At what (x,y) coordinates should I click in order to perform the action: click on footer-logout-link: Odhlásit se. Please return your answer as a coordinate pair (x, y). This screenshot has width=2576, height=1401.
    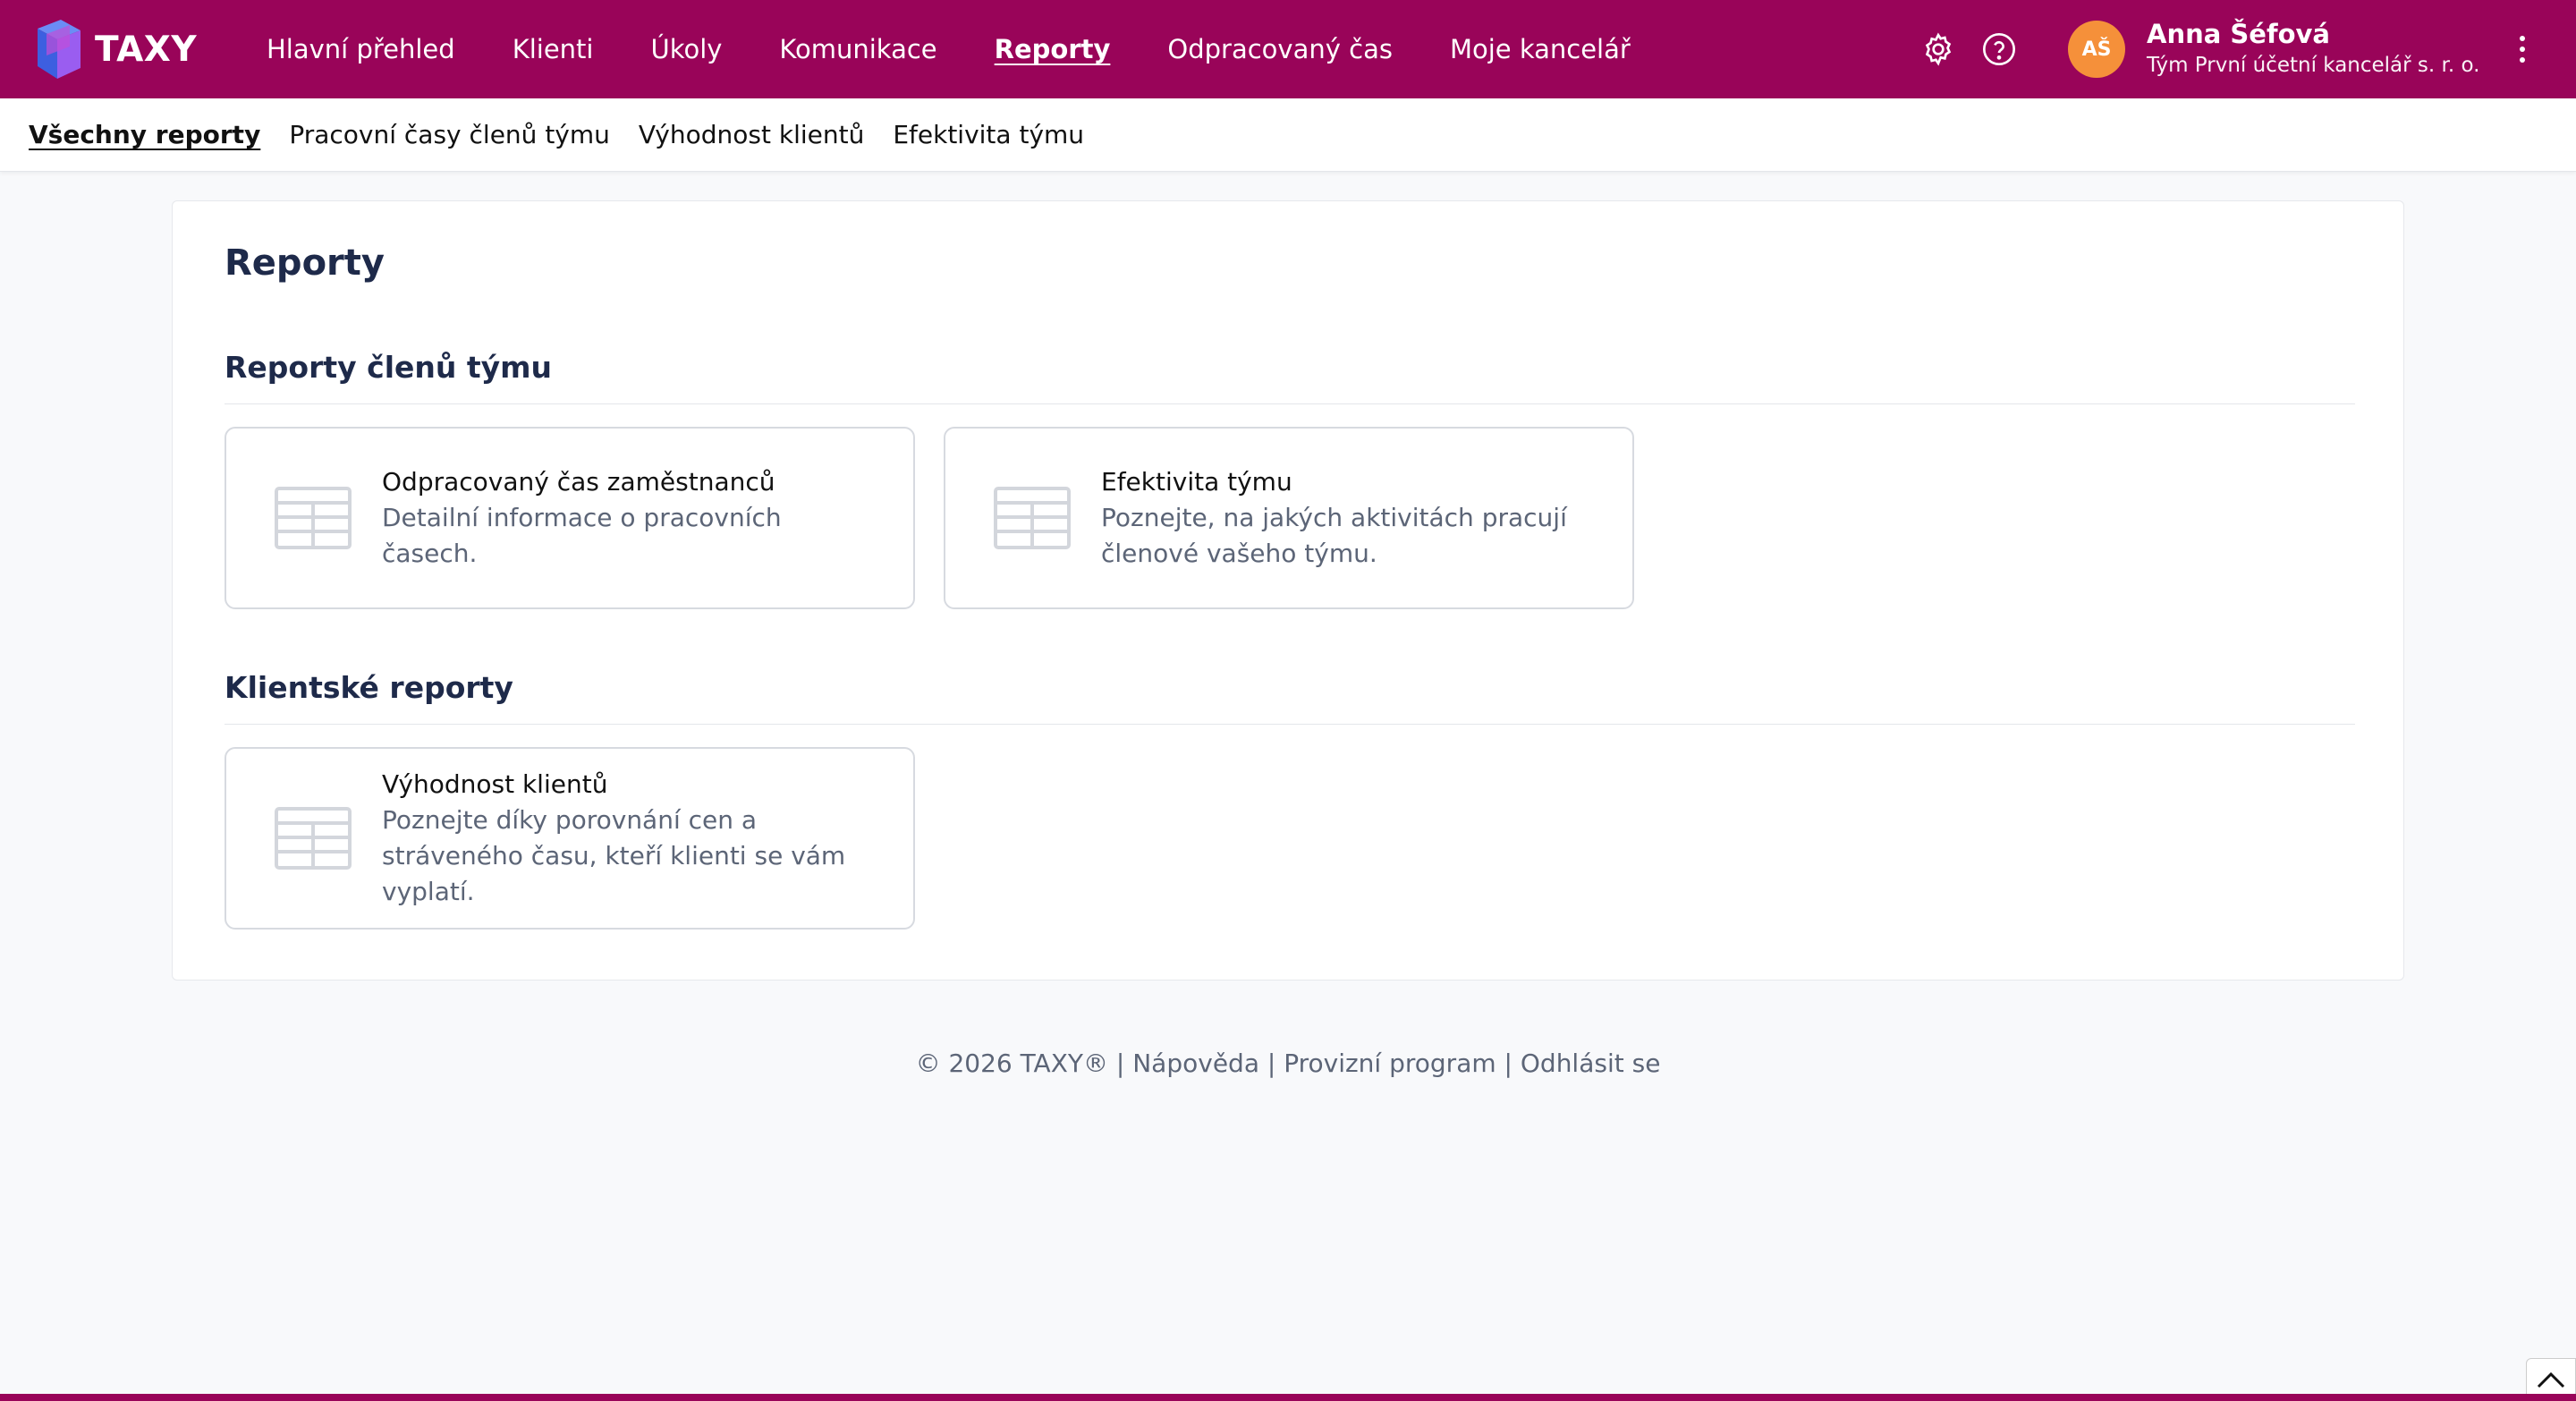
    Looking at the image, I should click on (1591, 1063).